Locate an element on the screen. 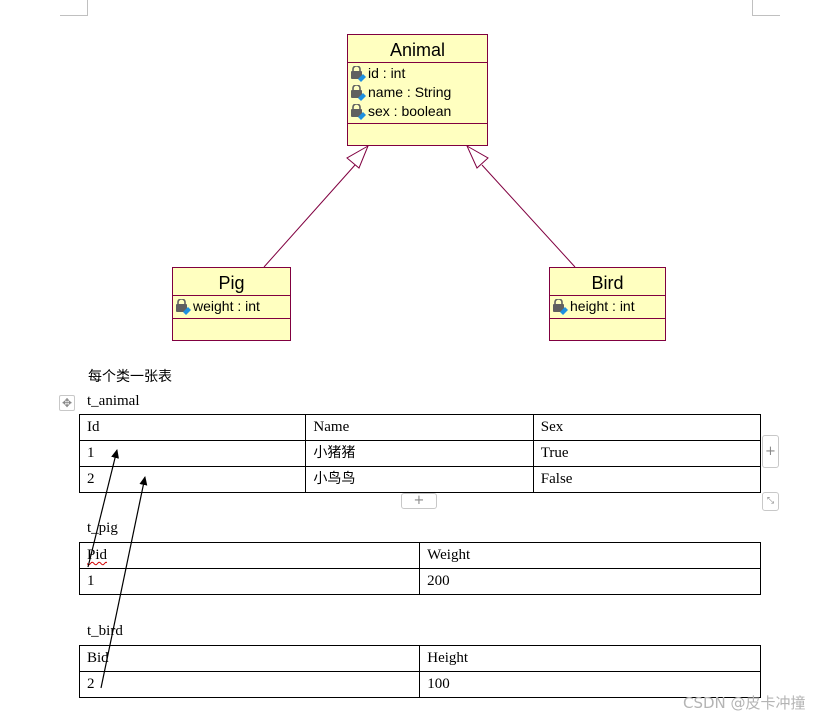  table-cell: False is located at coordinates (647, 479).